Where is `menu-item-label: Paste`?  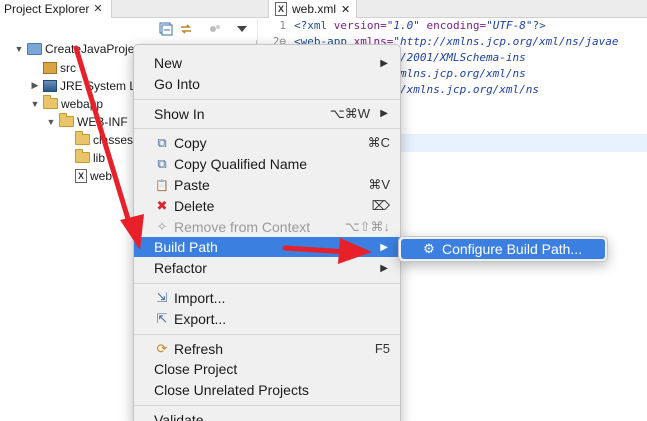
menu-item-label: Paste is located at coordinates (192, 185).